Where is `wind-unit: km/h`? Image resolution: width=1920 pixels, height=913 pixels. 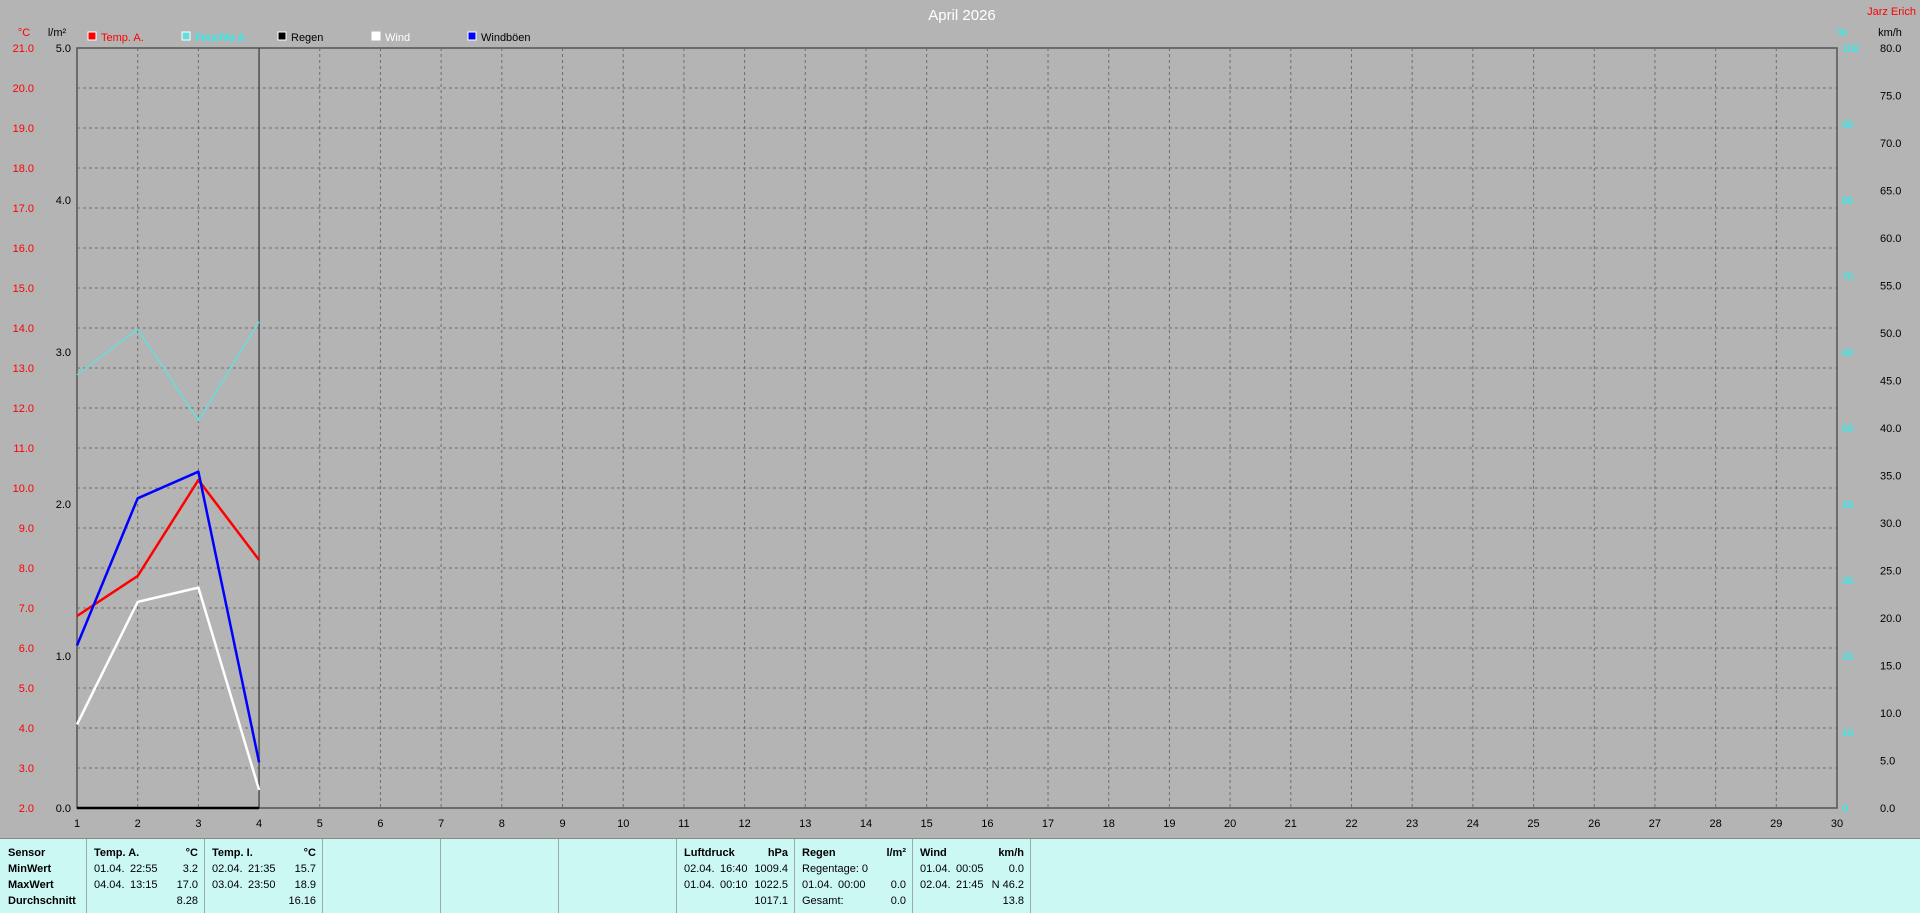 wind-unit: km/h is located at coordinates (1011, 853).